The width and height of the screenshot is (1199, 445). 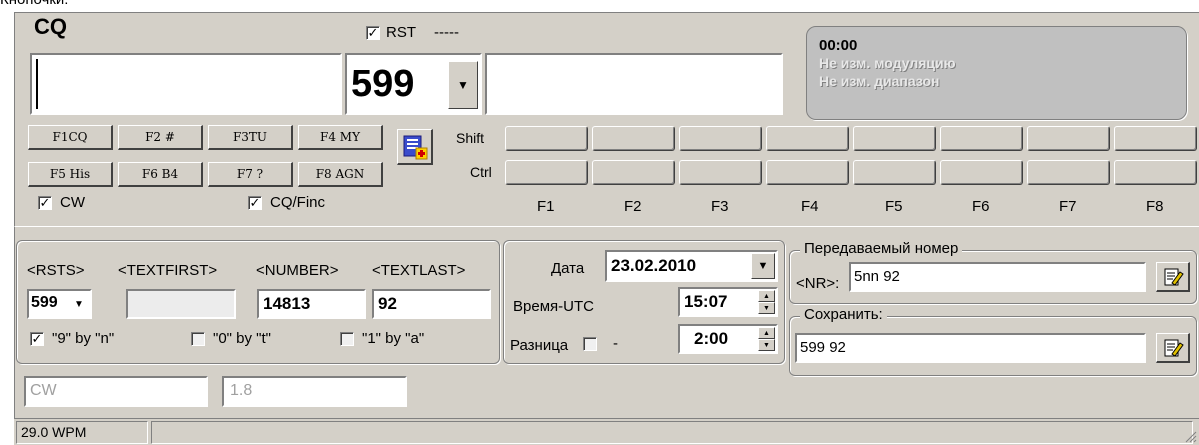 What do you see at coordinates (818, 283) in the screenshot?
I see `nr-label: <NR>:` at bounding box center [818, 283].